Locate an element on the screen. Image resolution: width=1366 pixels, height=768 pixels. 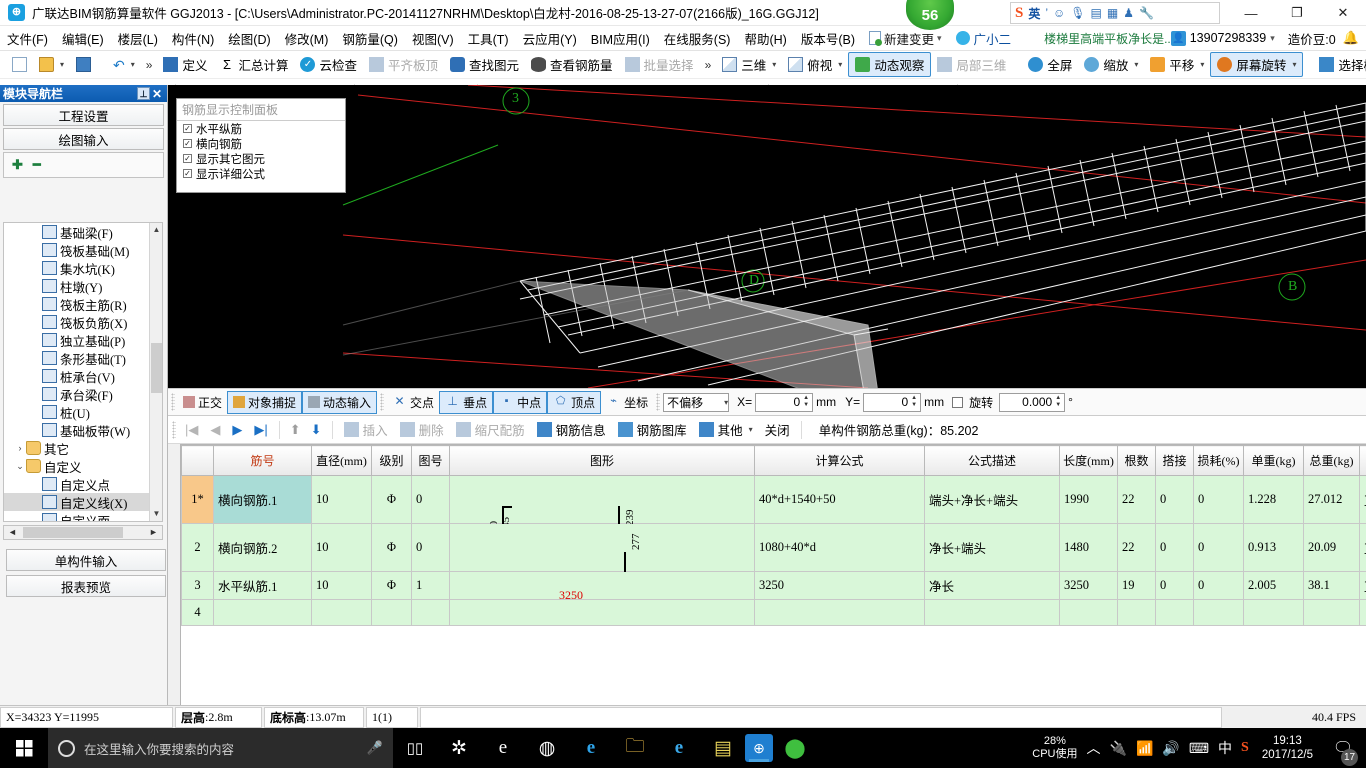
row-number: 4 is located at coordinates (197, 612).